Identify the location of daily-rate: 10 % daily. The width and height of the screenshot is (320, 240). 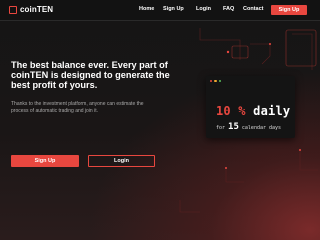
(253, 111).